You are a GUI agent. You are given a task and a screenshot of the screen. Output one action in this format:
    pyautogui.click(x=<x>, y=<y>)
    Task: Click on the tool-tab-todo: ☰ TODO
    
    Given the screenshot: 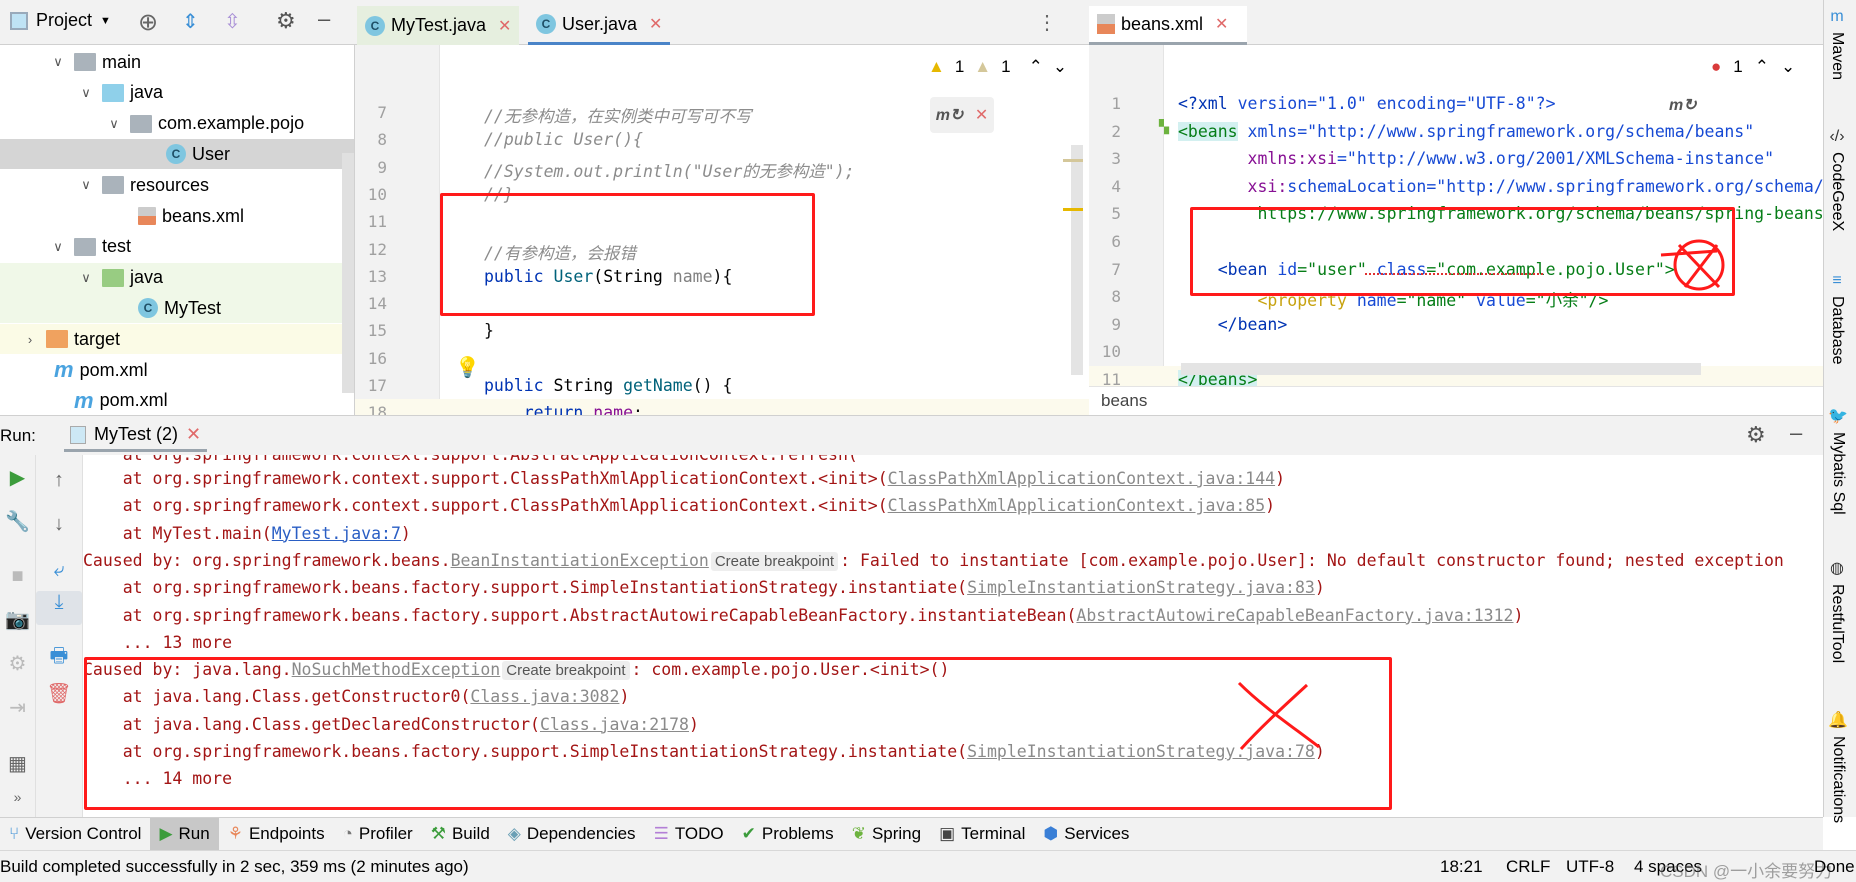 What is the action you would take?
    pyautogui.click(x=689, y=834)
    